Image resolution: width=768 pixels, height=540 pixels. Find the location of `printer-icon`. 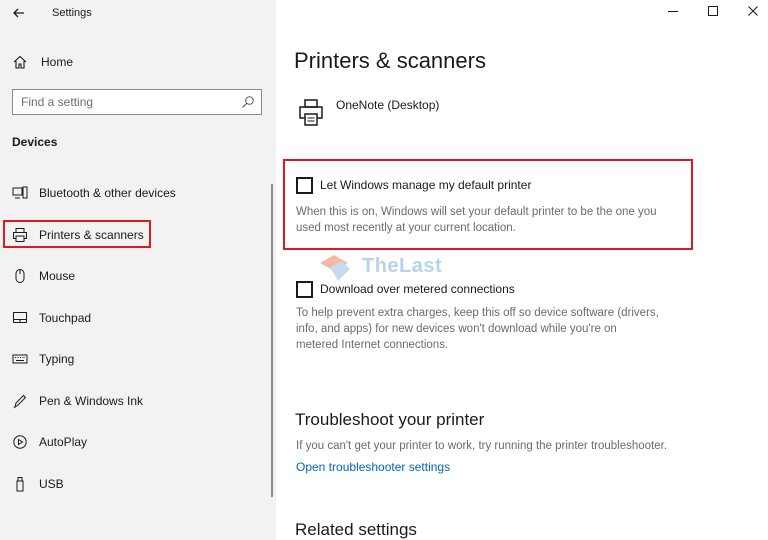

printer-icon is located at coordinates (311, 112).